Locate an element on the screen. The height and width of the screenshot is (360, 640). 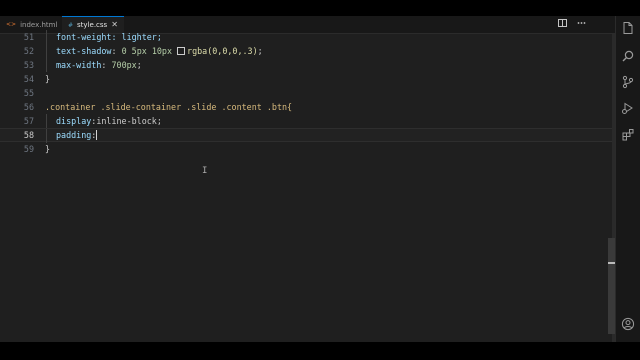
activity-bar is located at coordinates (627, 179).